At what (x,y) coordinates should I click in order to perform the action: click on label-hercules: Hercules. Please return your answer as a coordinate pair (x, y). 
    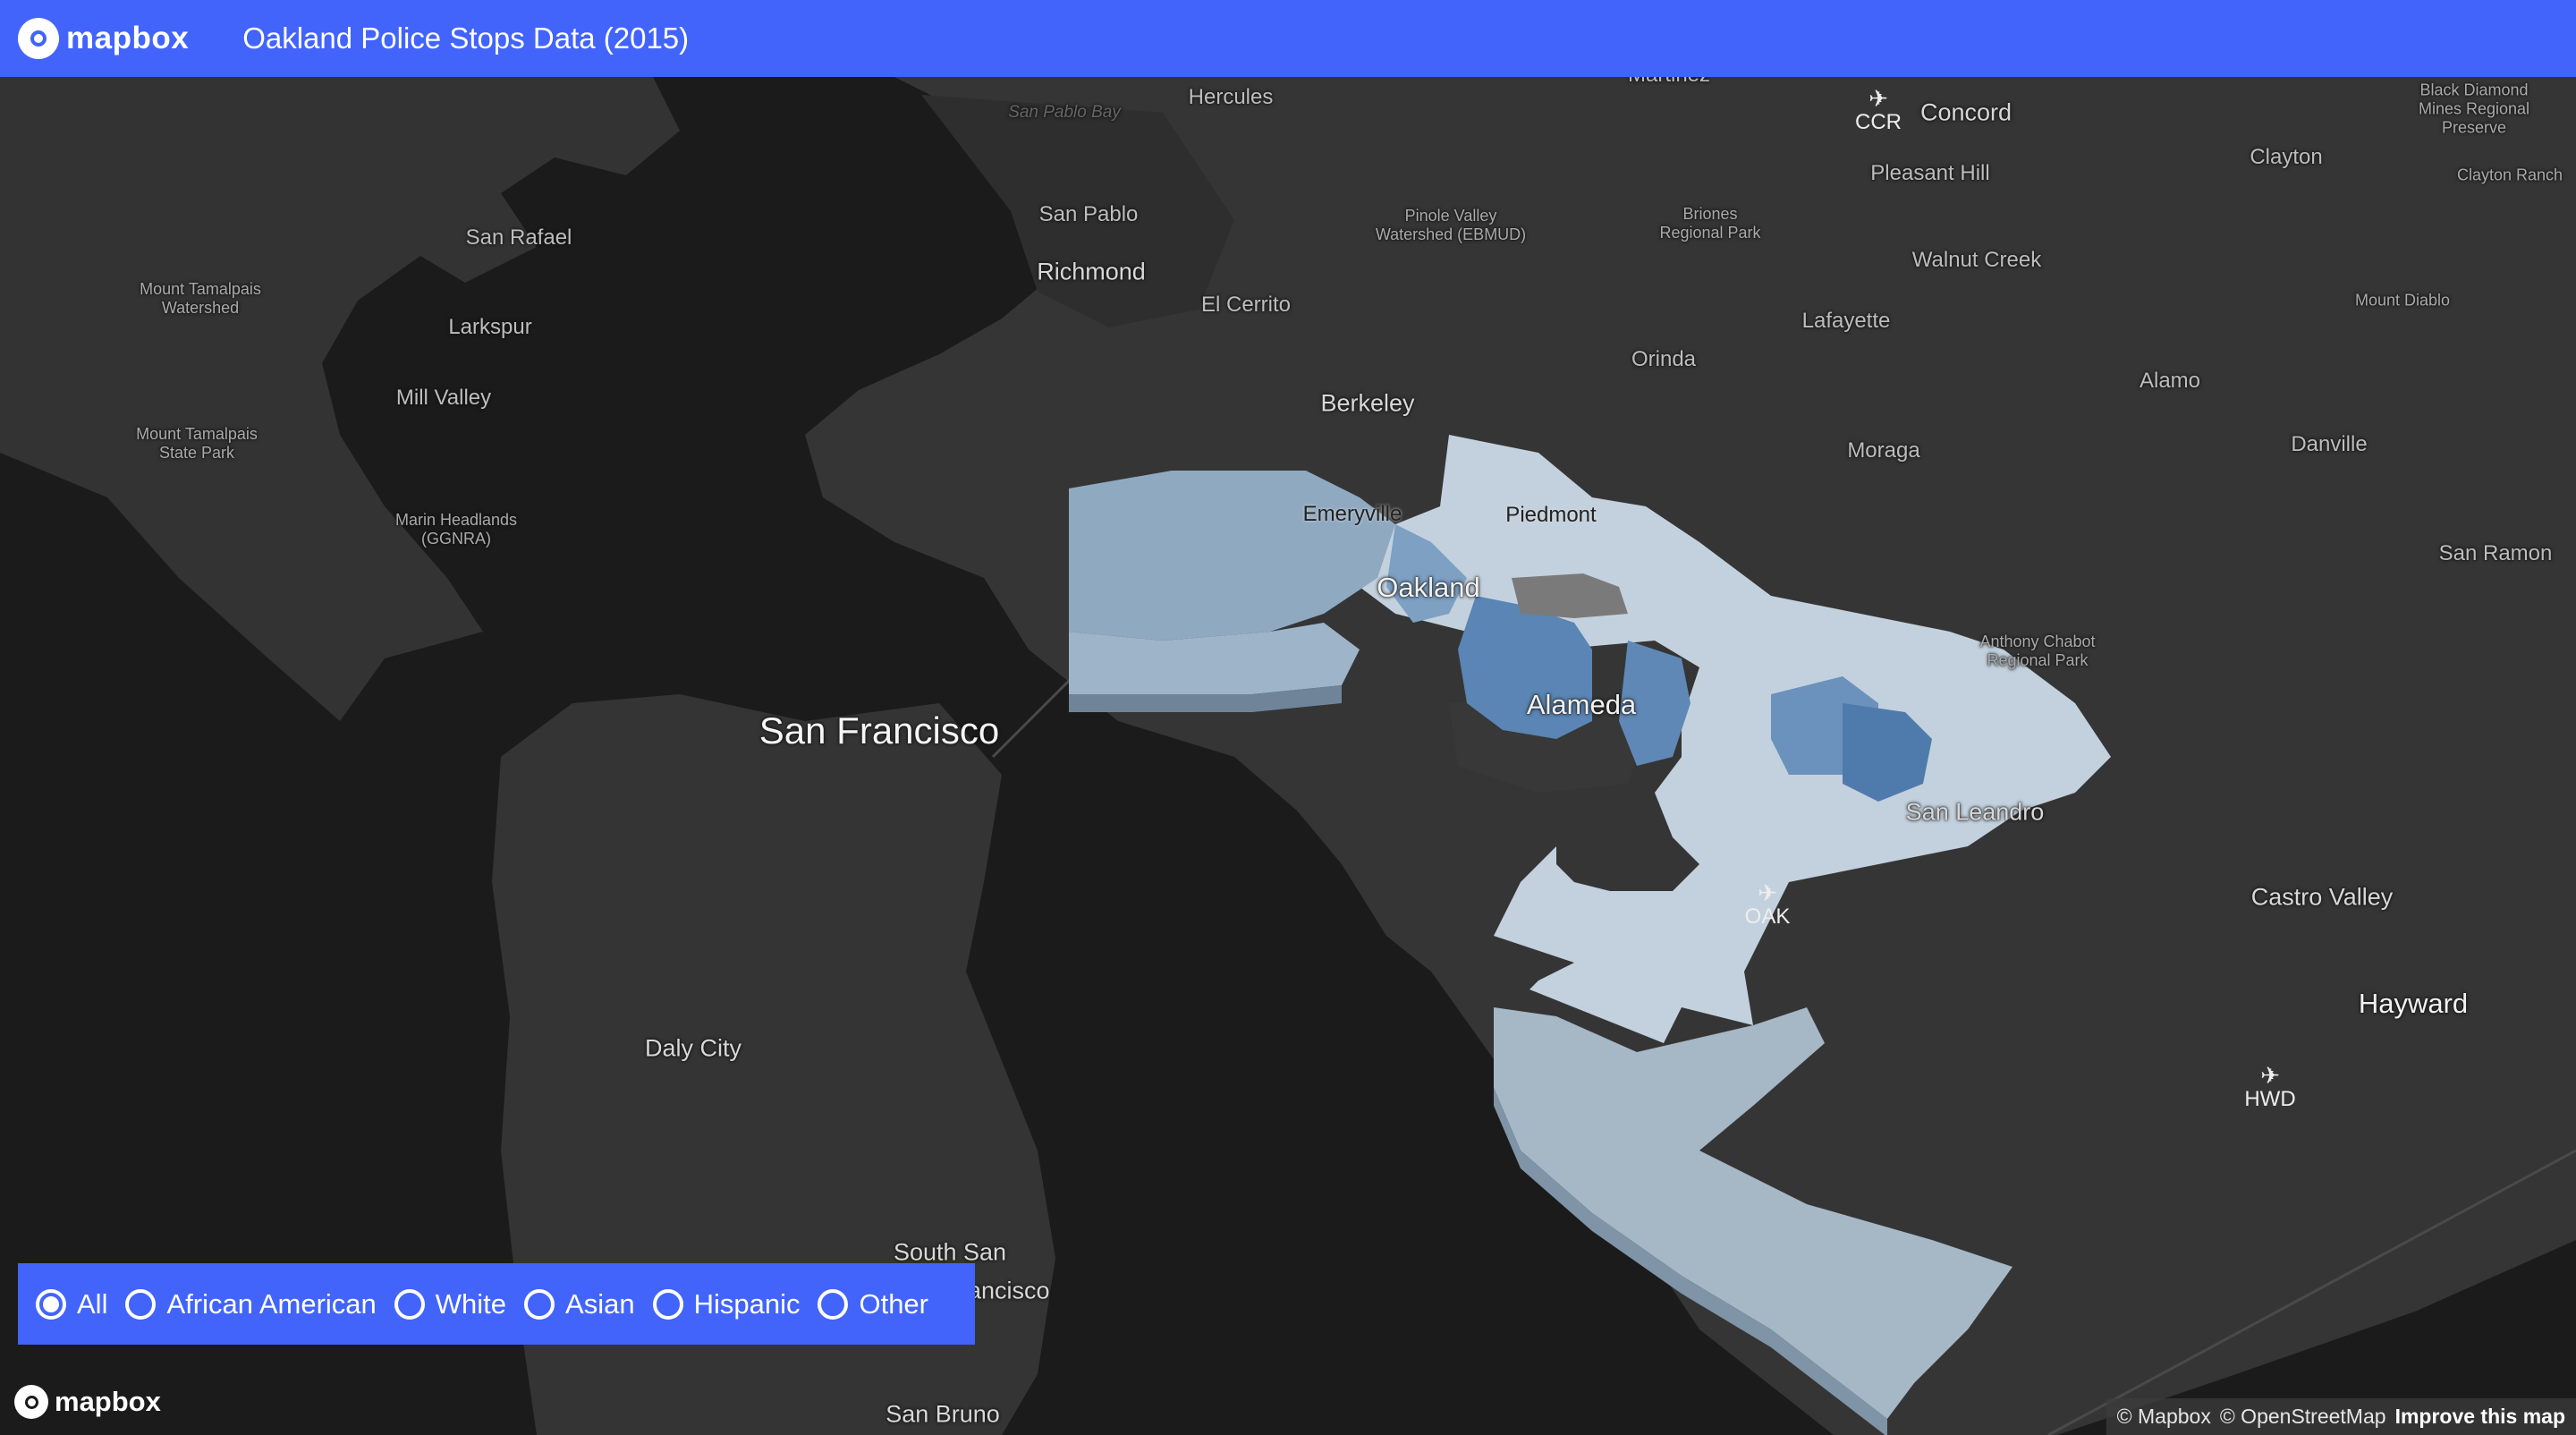
    Looking at the image, I should click on (1231, 97).